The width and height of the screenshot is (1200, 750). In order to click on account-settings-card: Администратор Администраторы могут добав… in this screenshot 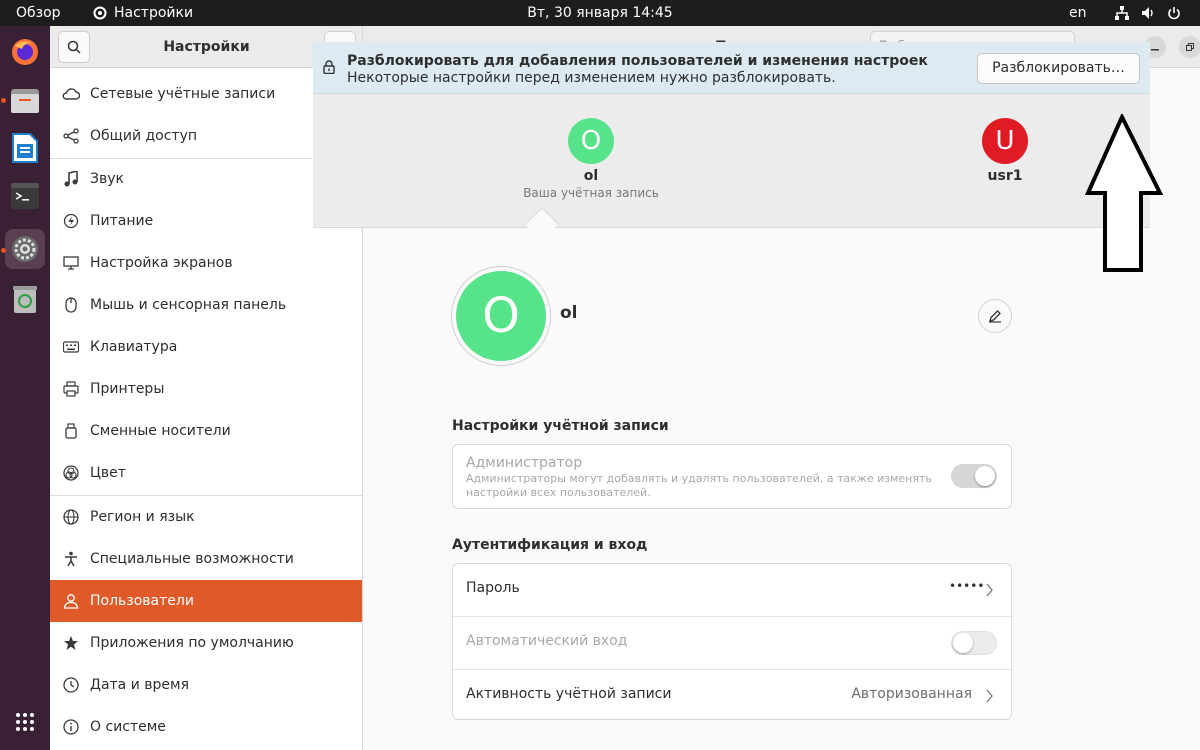, I will do `click(732, 476)`.